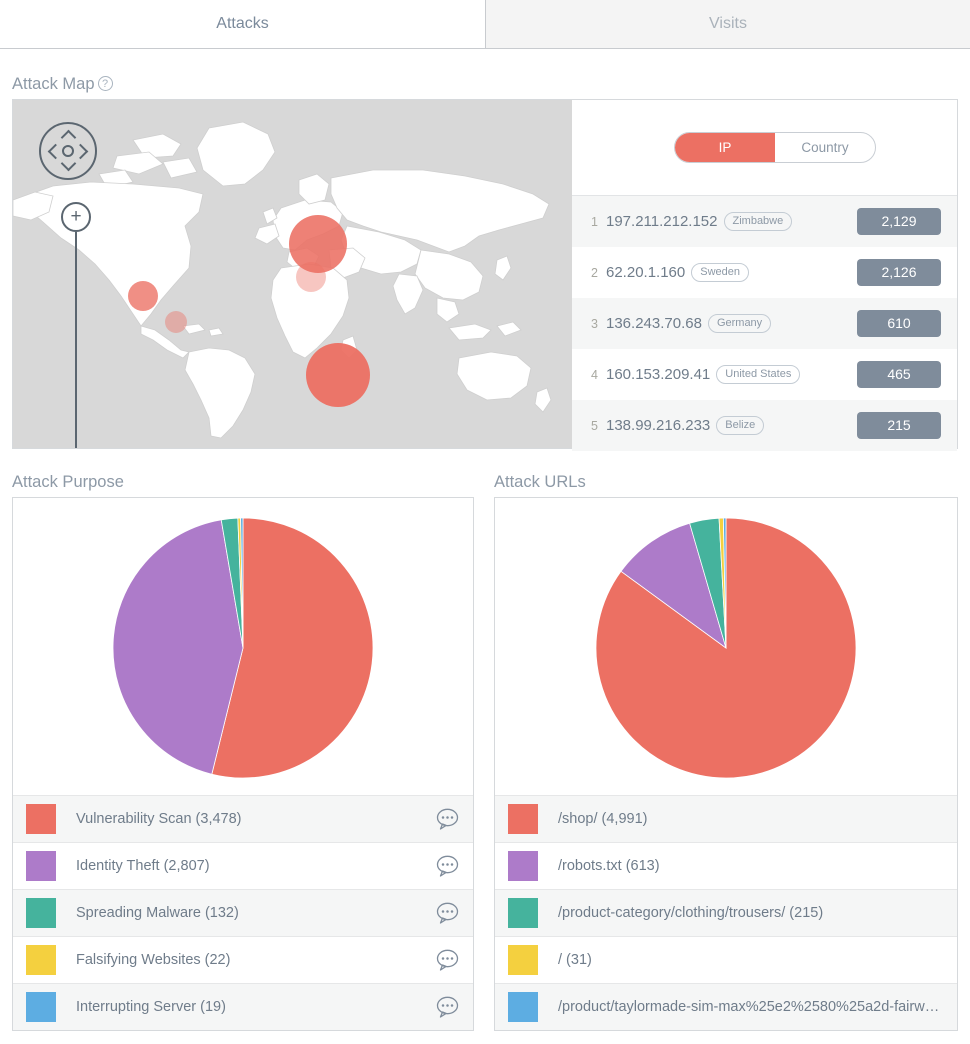  What do you see at coordinates (662, 221) in the screenshot?
I see `row-ip: 197.211.212.152` at bounding box center [662, 221].